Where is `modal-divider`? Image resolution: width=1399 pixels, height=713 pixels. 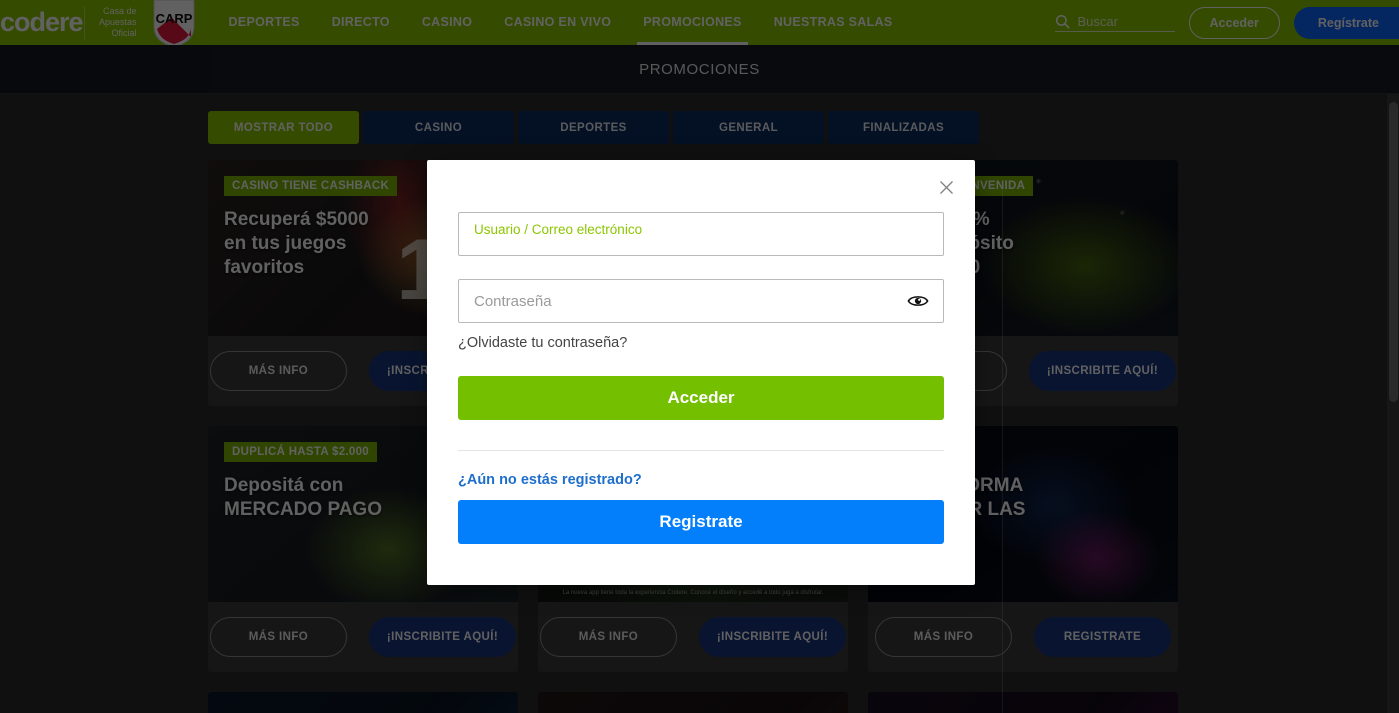
modal-divider is located at coordinates (701, 450).